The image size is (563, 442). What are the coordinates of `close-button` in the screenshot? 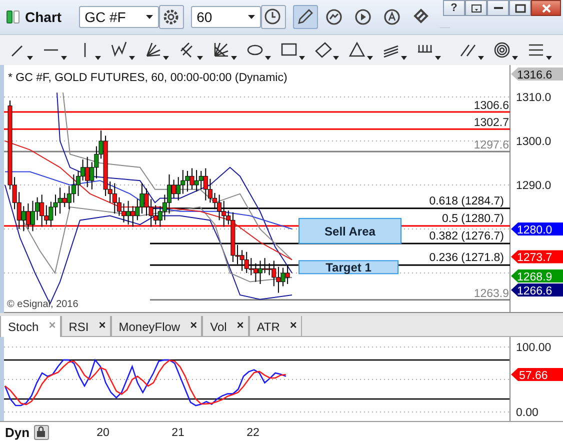 It's located at (546, 8).